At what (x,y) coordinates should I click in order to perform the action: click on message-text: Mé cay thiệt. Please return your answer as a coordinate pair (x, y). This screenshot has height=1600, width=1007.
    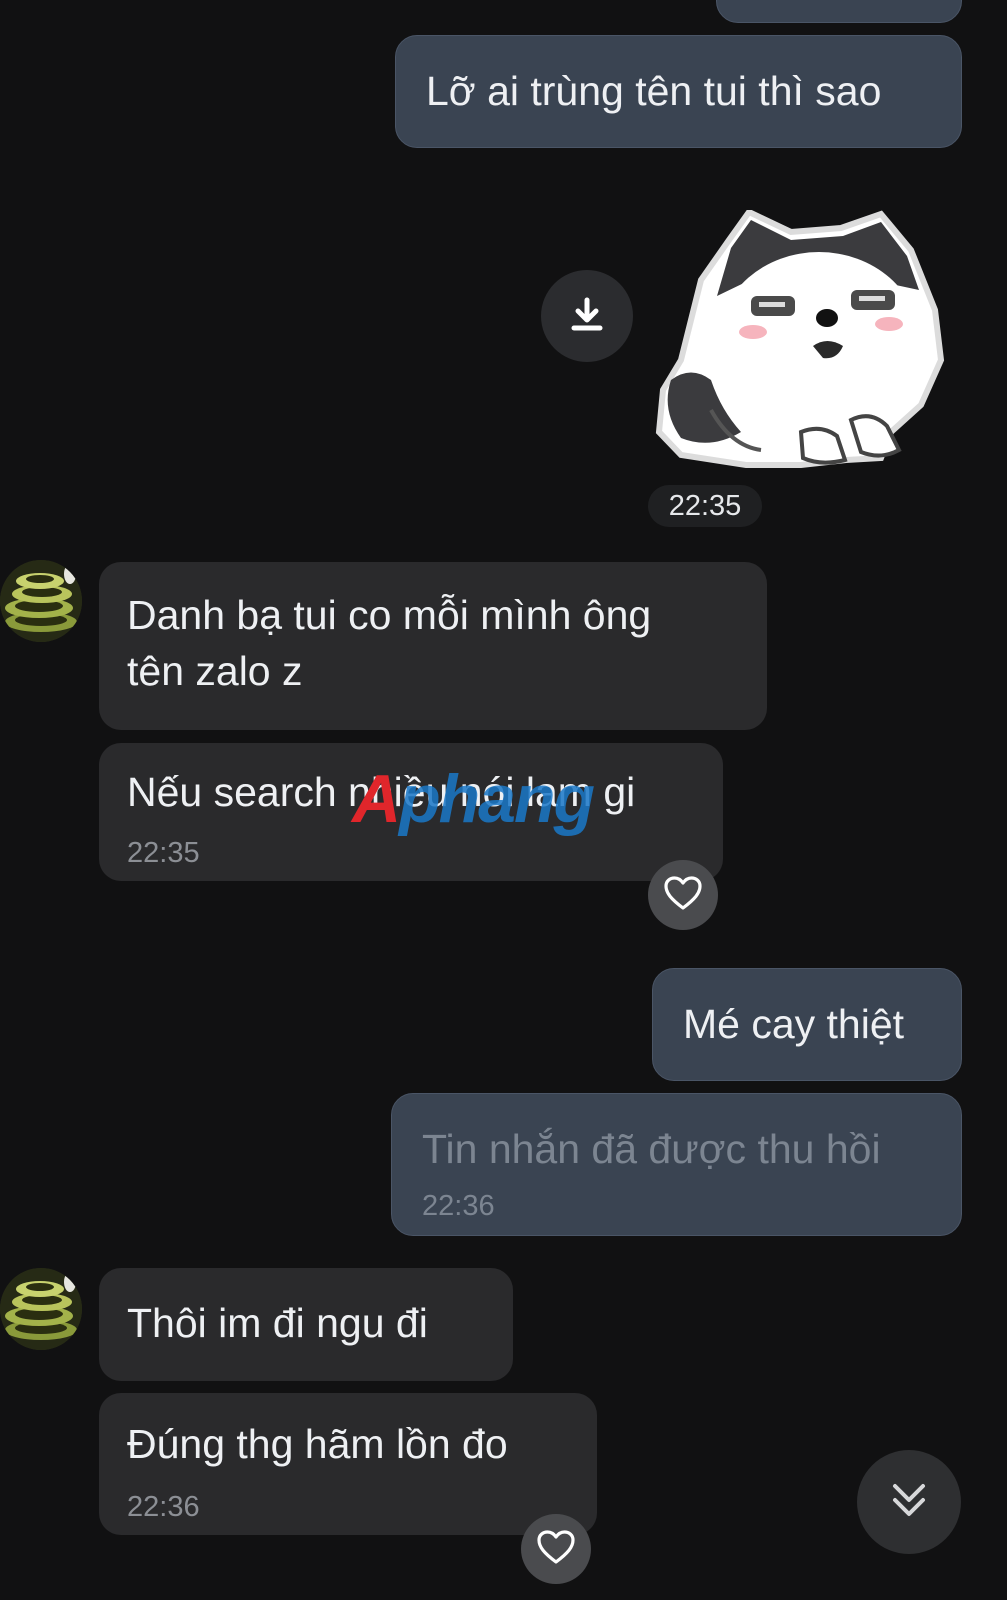
    Looking at the image, I should click on (794, 1024).